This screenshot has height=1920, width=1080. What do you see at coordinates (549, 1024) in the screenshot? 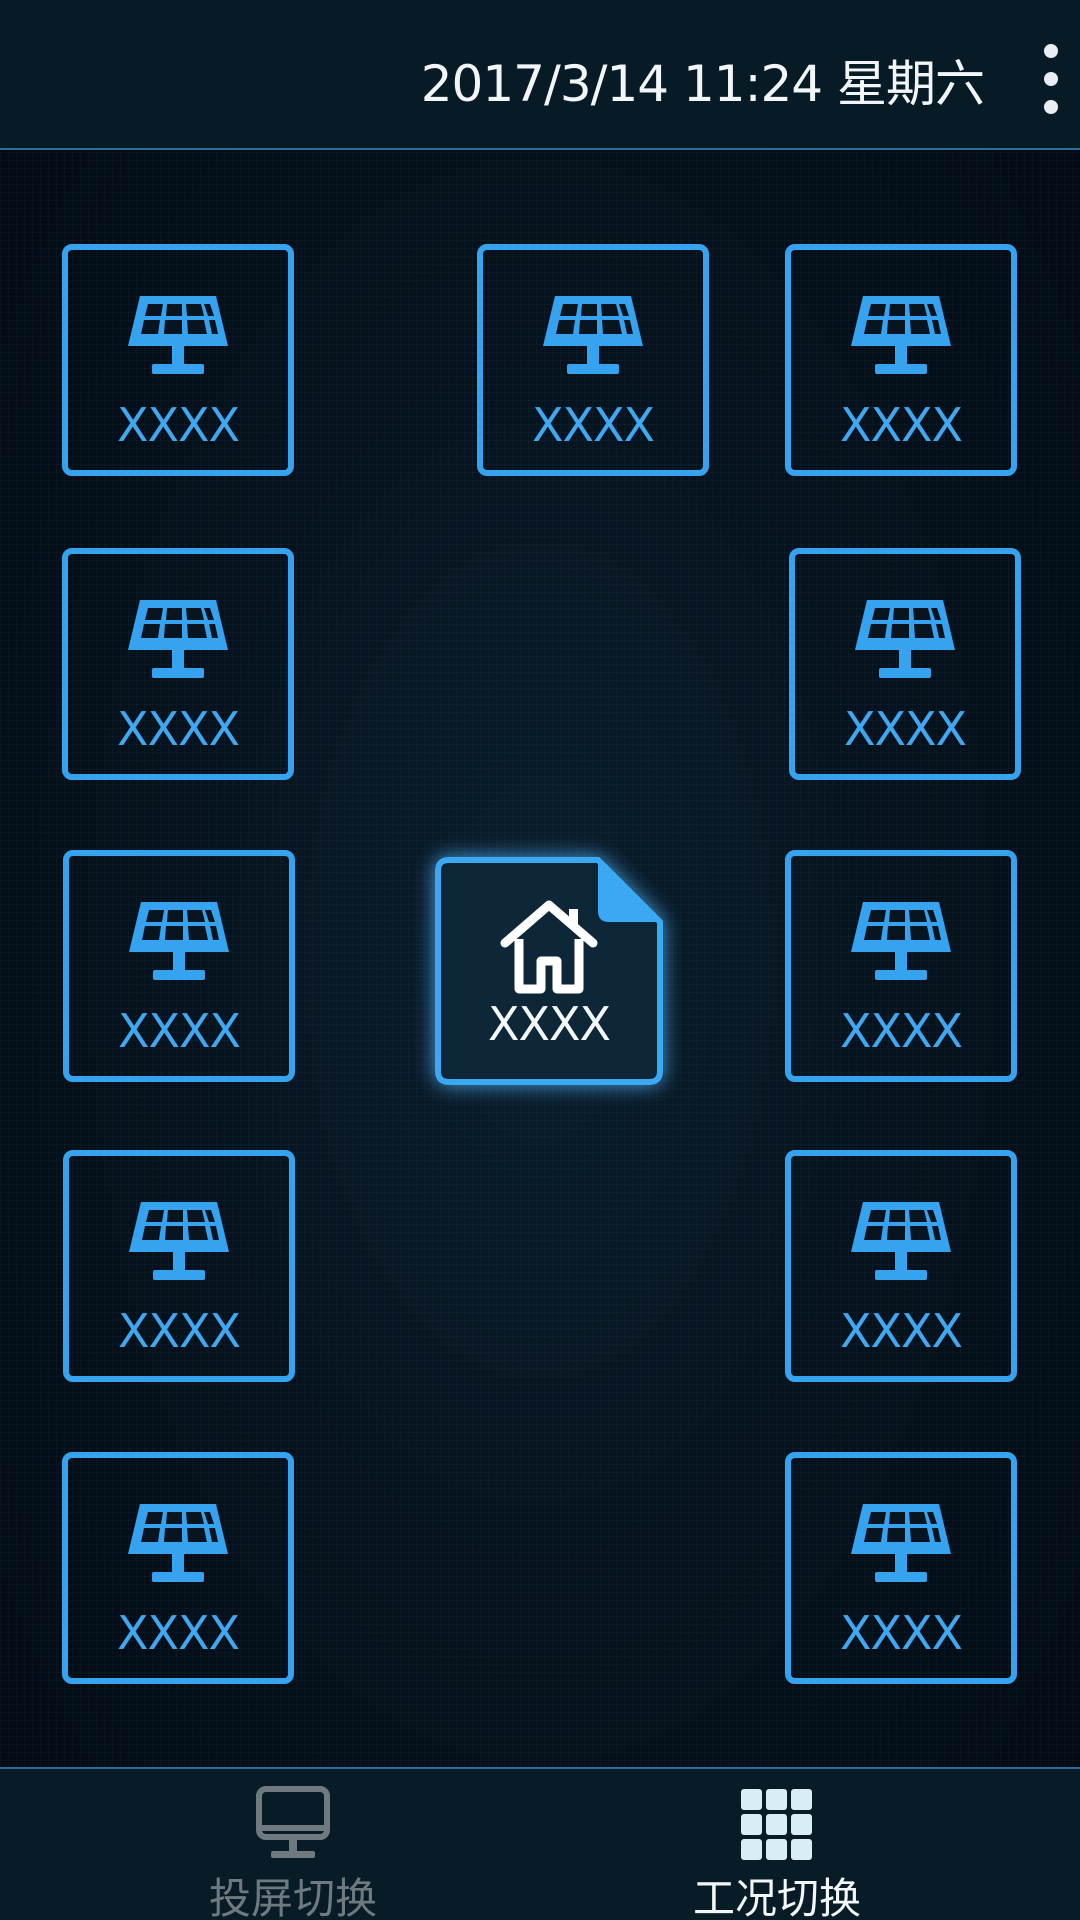
I see `home-tile-label: XXXX` at bounding box center [549, 1024].